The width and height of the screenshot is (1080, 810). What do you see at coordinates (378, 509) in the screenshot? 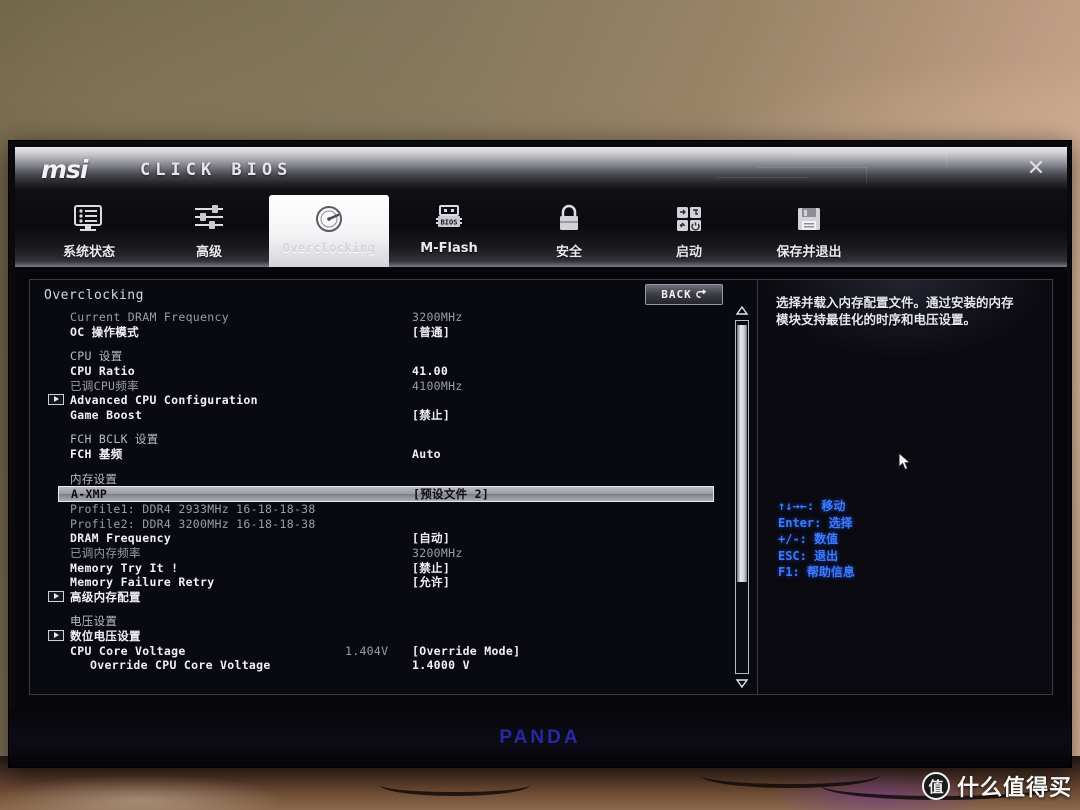
I see `settings-row: Profile1: DDR4 2933MHz 16-18-18-38` at bounding box center [378, 509].